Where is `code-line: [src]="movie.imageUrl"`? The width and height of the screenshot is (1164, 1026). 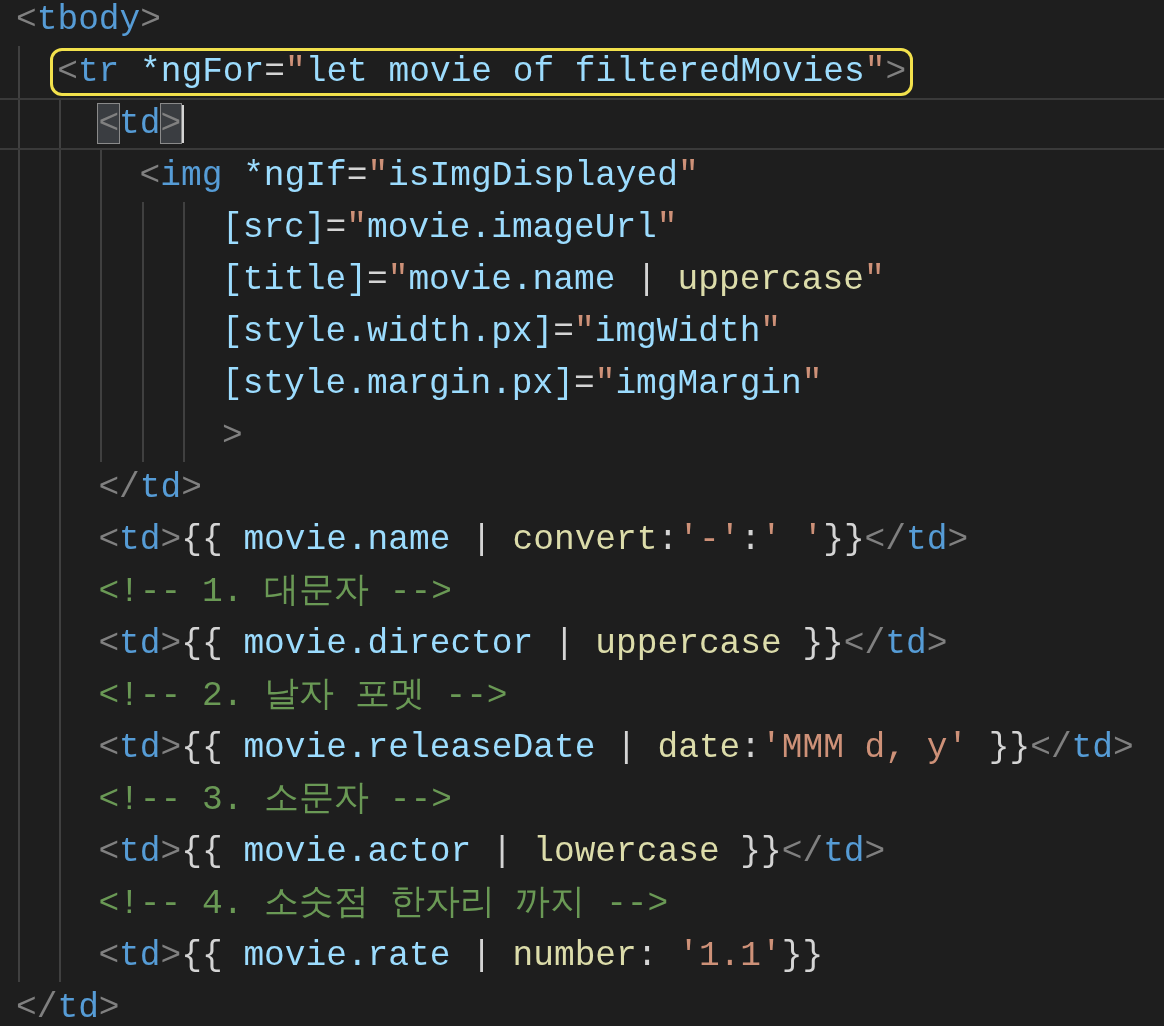 code-line: [src]="movie.imageUrl" is located at coordinates (450, 228).